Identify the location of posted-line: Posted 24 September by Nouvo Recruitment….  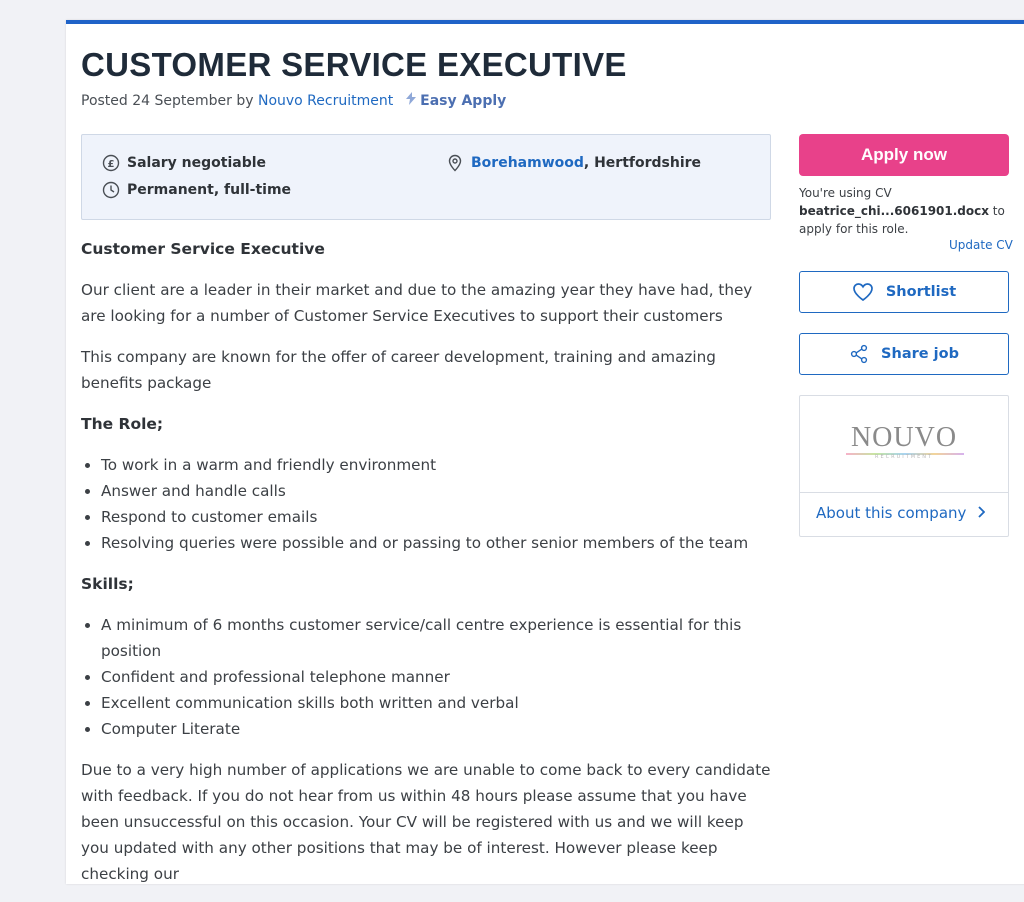
(293, 100).